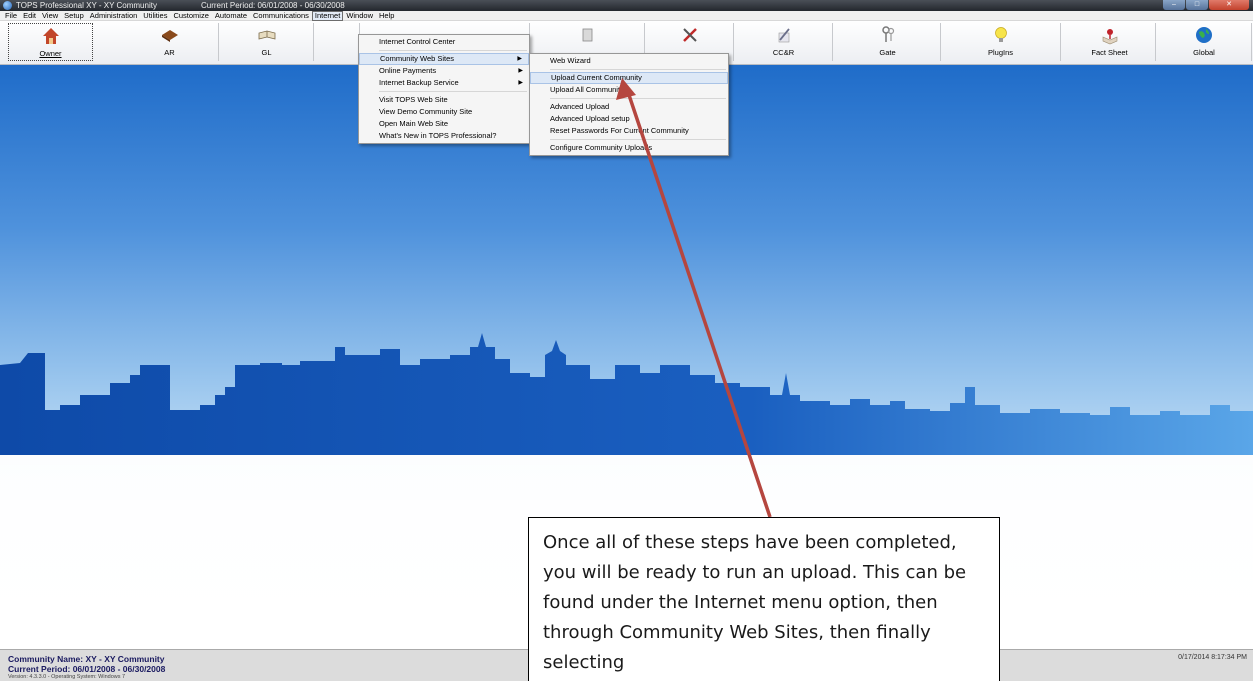 The image size is (1253, 681). Describe the element at coordinates (619, 130) in the screenshot. I see `menu-item-label: Reset Passwords For Current Community` at that location.